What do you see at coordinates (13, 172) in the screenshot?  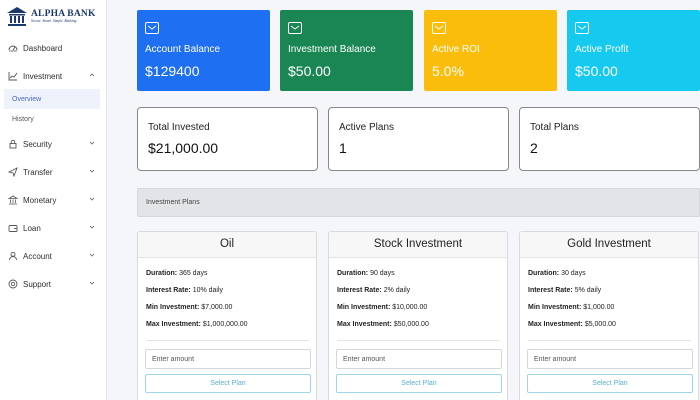 I see `send-icon` at bounding box center [13, 172].